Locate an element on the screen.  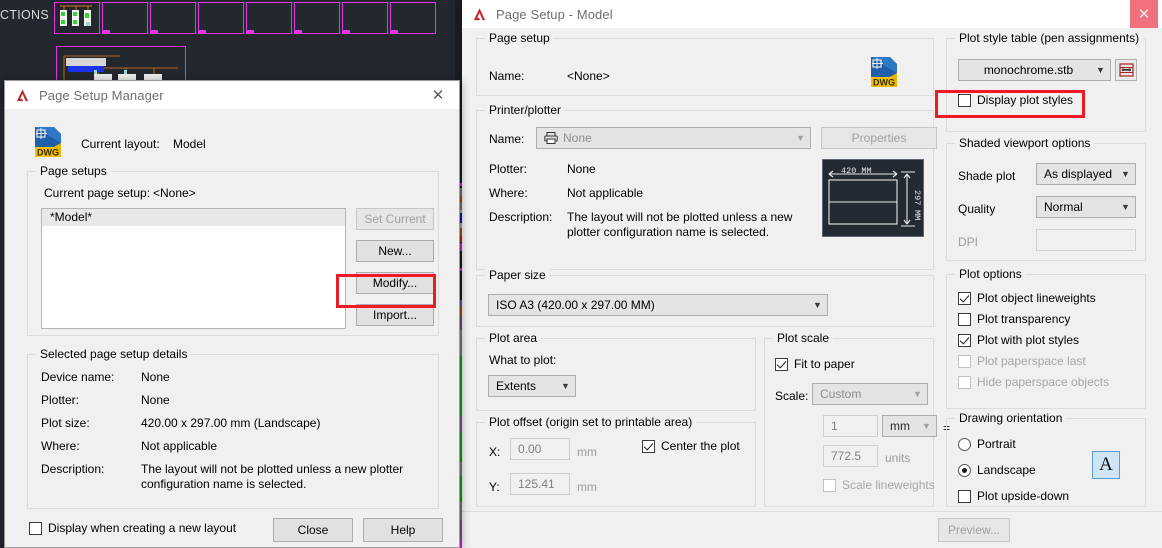
plot-upside-down-label: Plot upside-down is located at coordinates (1023, 496).